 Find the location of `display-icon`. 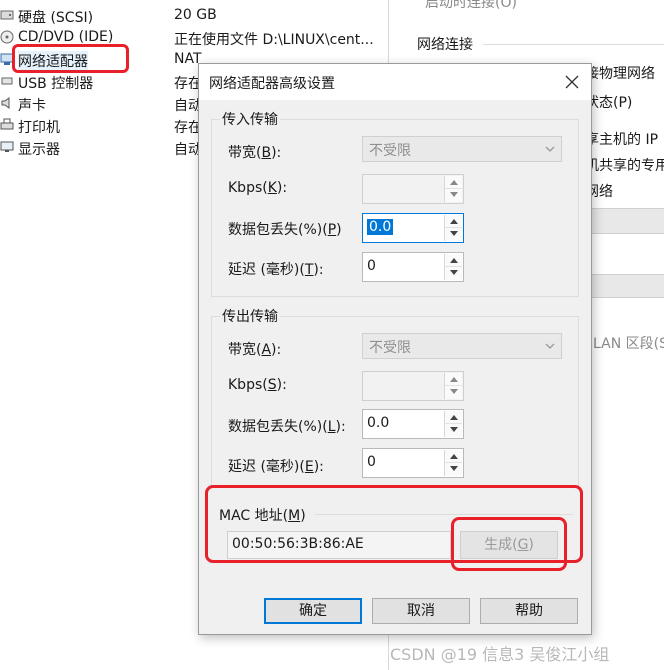

display-icon is located at coordinates (7, 147).